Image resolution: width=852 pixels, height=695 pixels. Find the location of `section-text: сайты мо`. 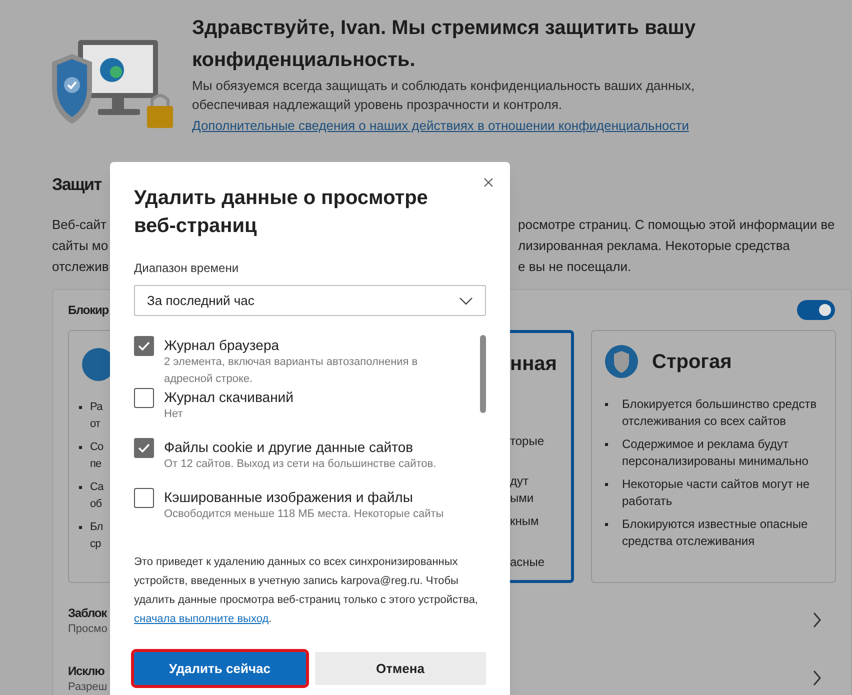

section-text: сайты мо is located at coordinates (81, 246).